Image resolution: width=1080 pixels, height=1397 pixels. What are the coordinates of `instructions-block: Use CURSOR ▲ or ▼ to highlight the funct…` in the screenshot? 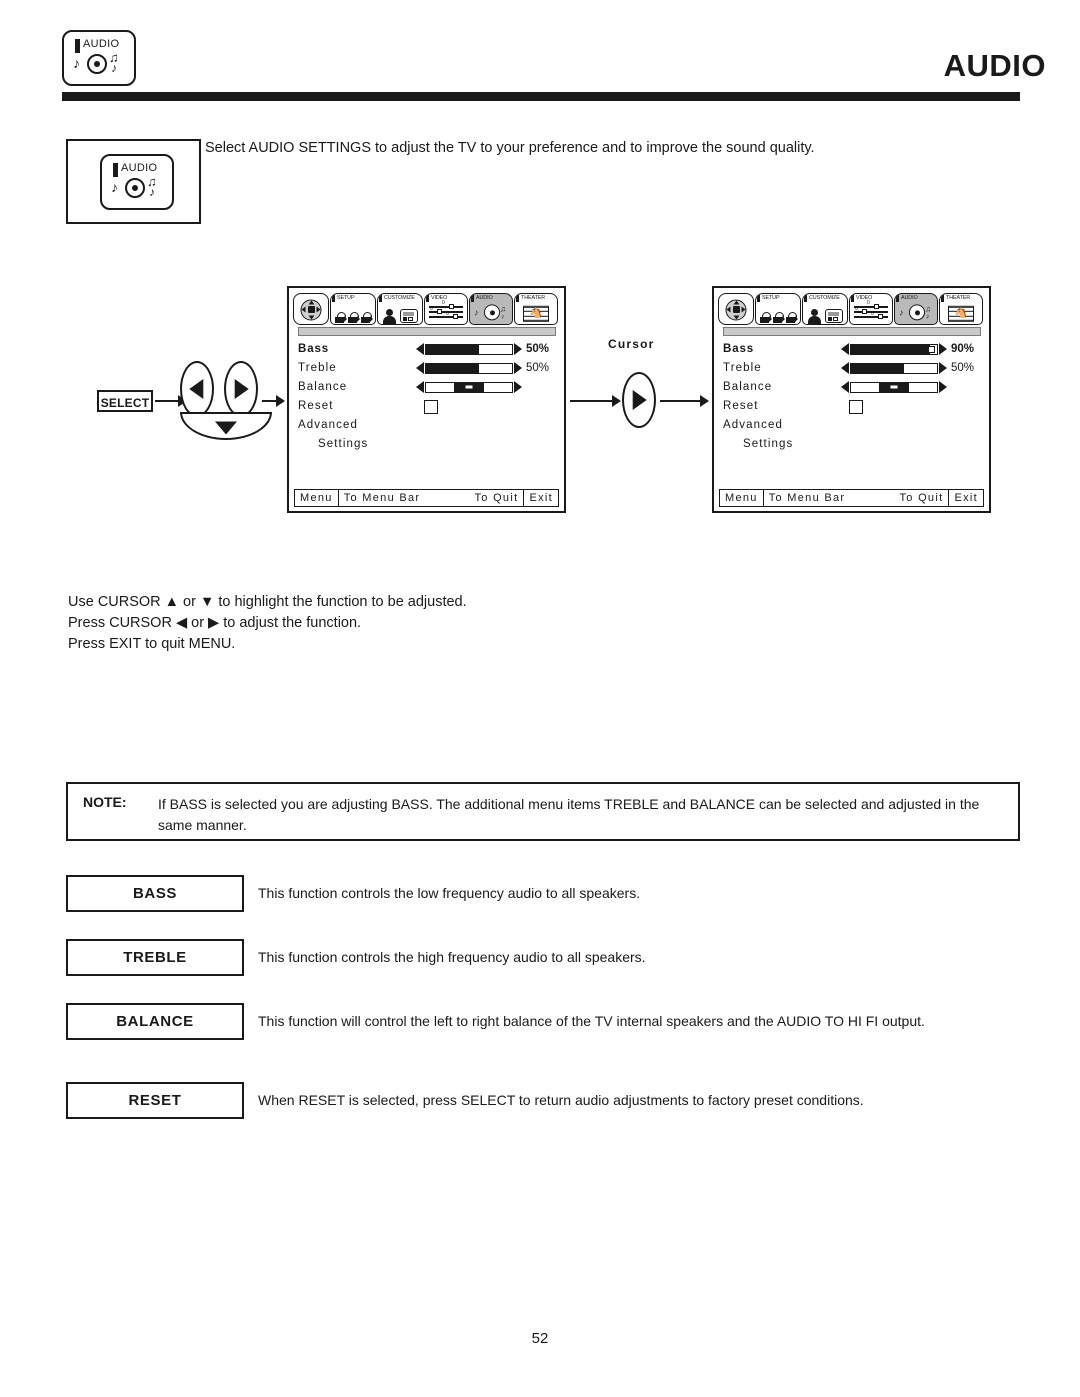 It's located at (388, 623).